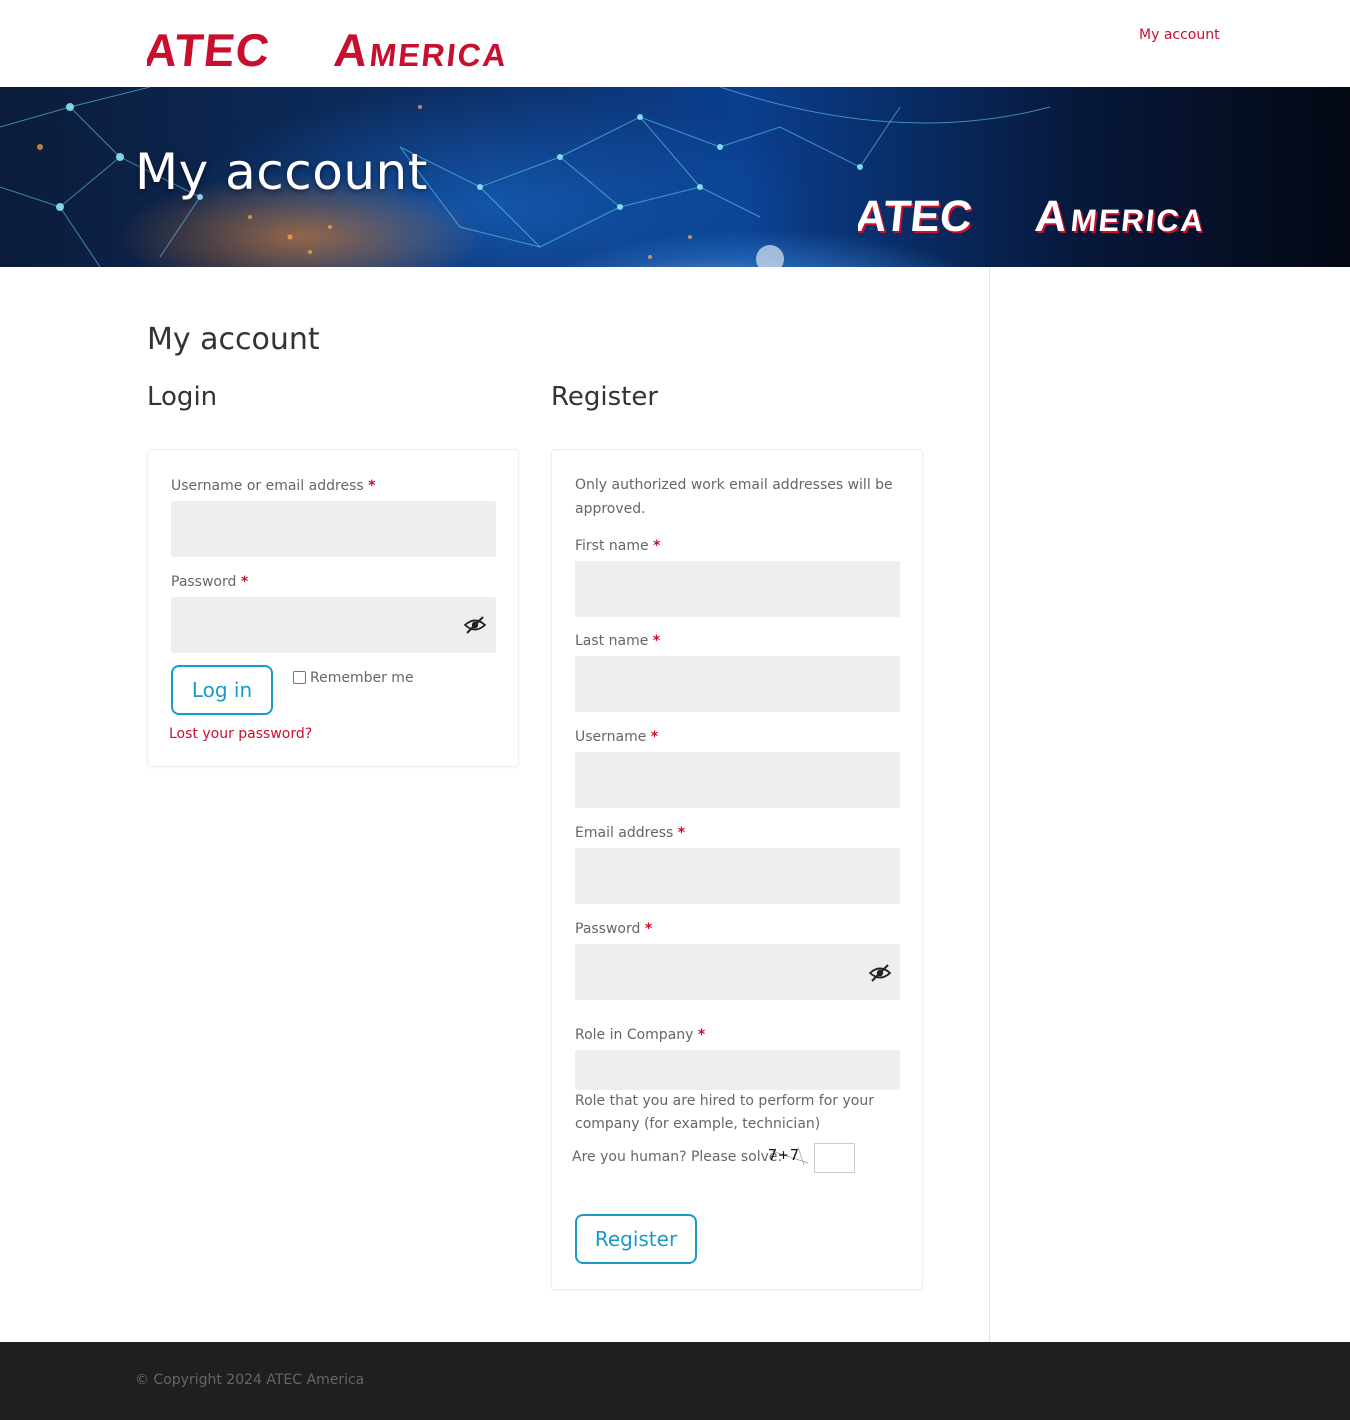 Image resolution: width=1350 pixels, height=1420 pixels. Describe the element at coordinates (611, 737) in the screenshot. I see `register-username-label-text: Username` at that location.